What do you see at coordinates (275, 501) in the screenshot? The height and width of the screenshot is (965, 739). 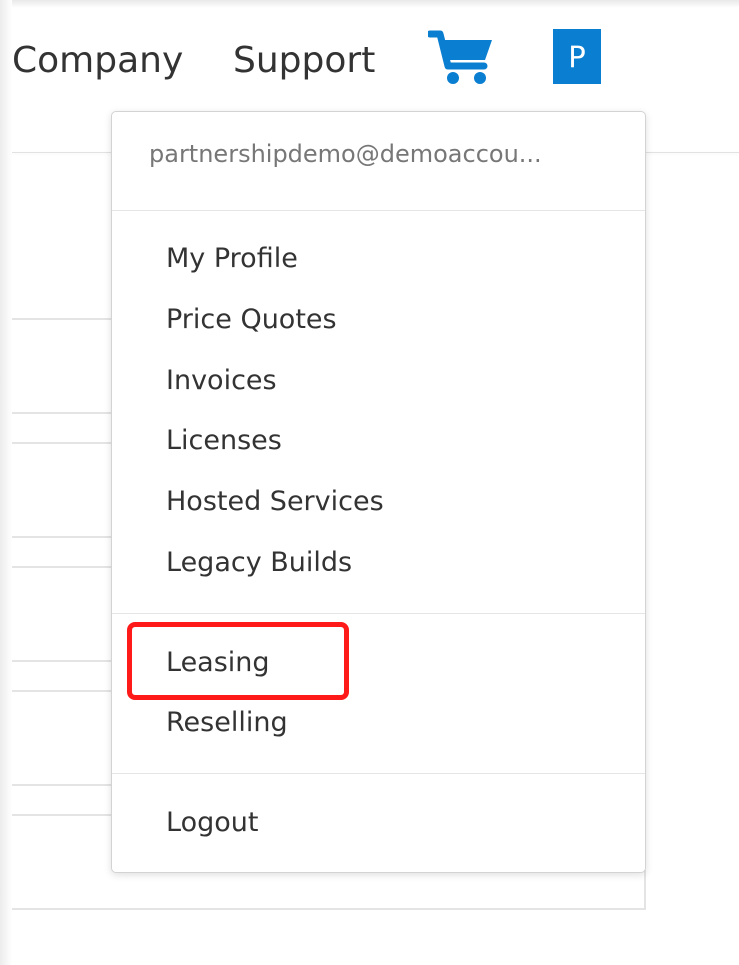 I see `menu-item-hosted-services: Hosted Services` at bounding box center [275, 501].